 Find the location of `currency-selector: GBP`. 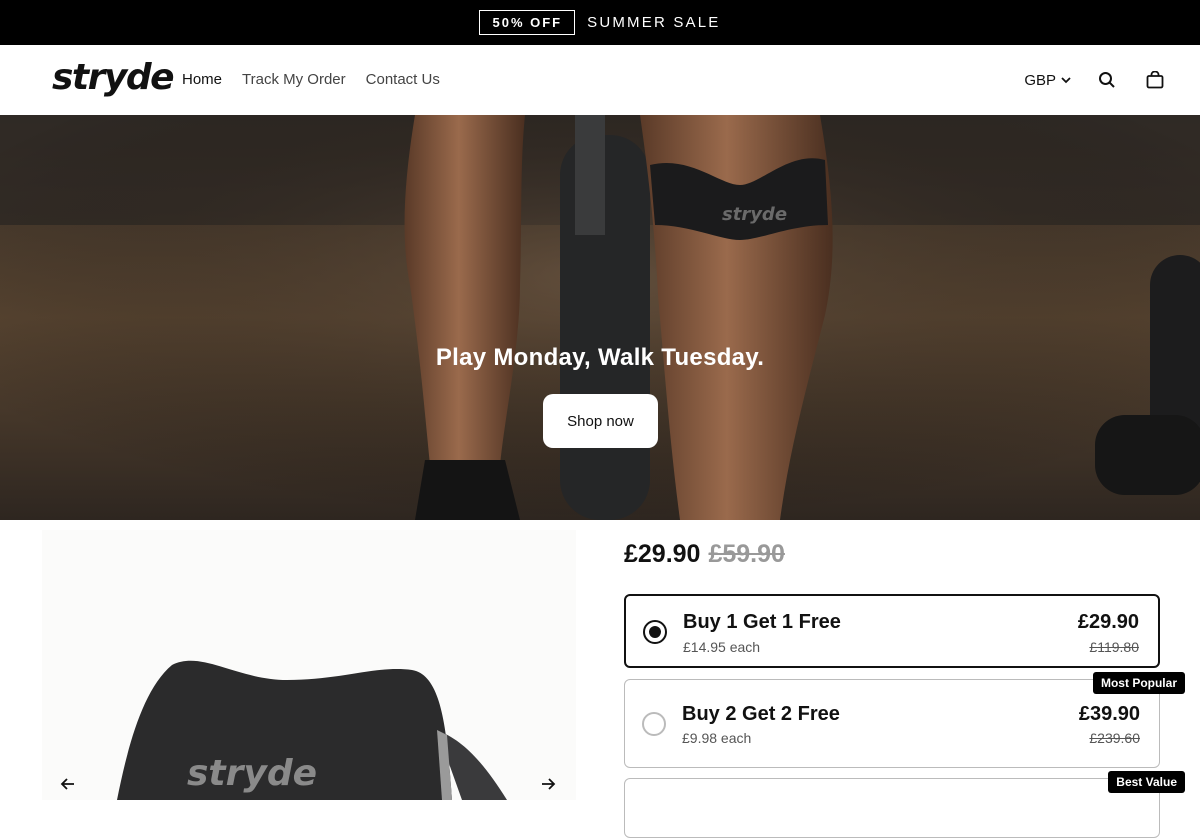

currency-selector: GBP is located at coordinates (1048, 80).